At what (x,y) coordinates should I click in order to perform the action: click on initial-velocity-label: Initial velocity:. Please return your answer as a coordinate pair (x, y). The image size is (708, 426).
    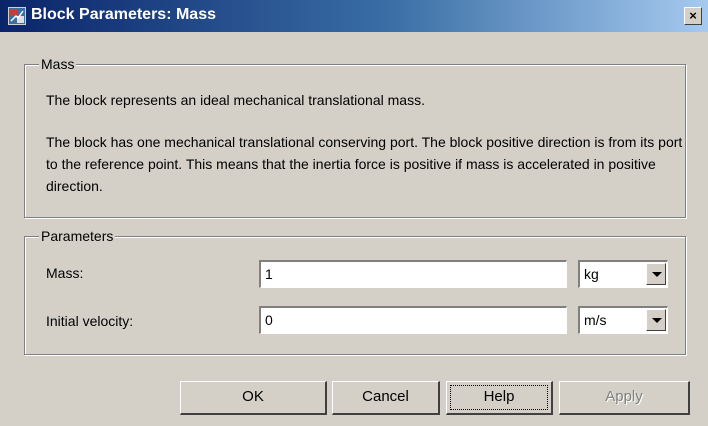
    Looking at the image, I should click on (90, 321).